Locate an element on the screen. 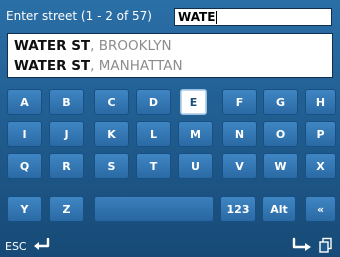 Image resolution: width=340 pixels, height=257 pixels. key-e: E is located at coordinates (193, 102).